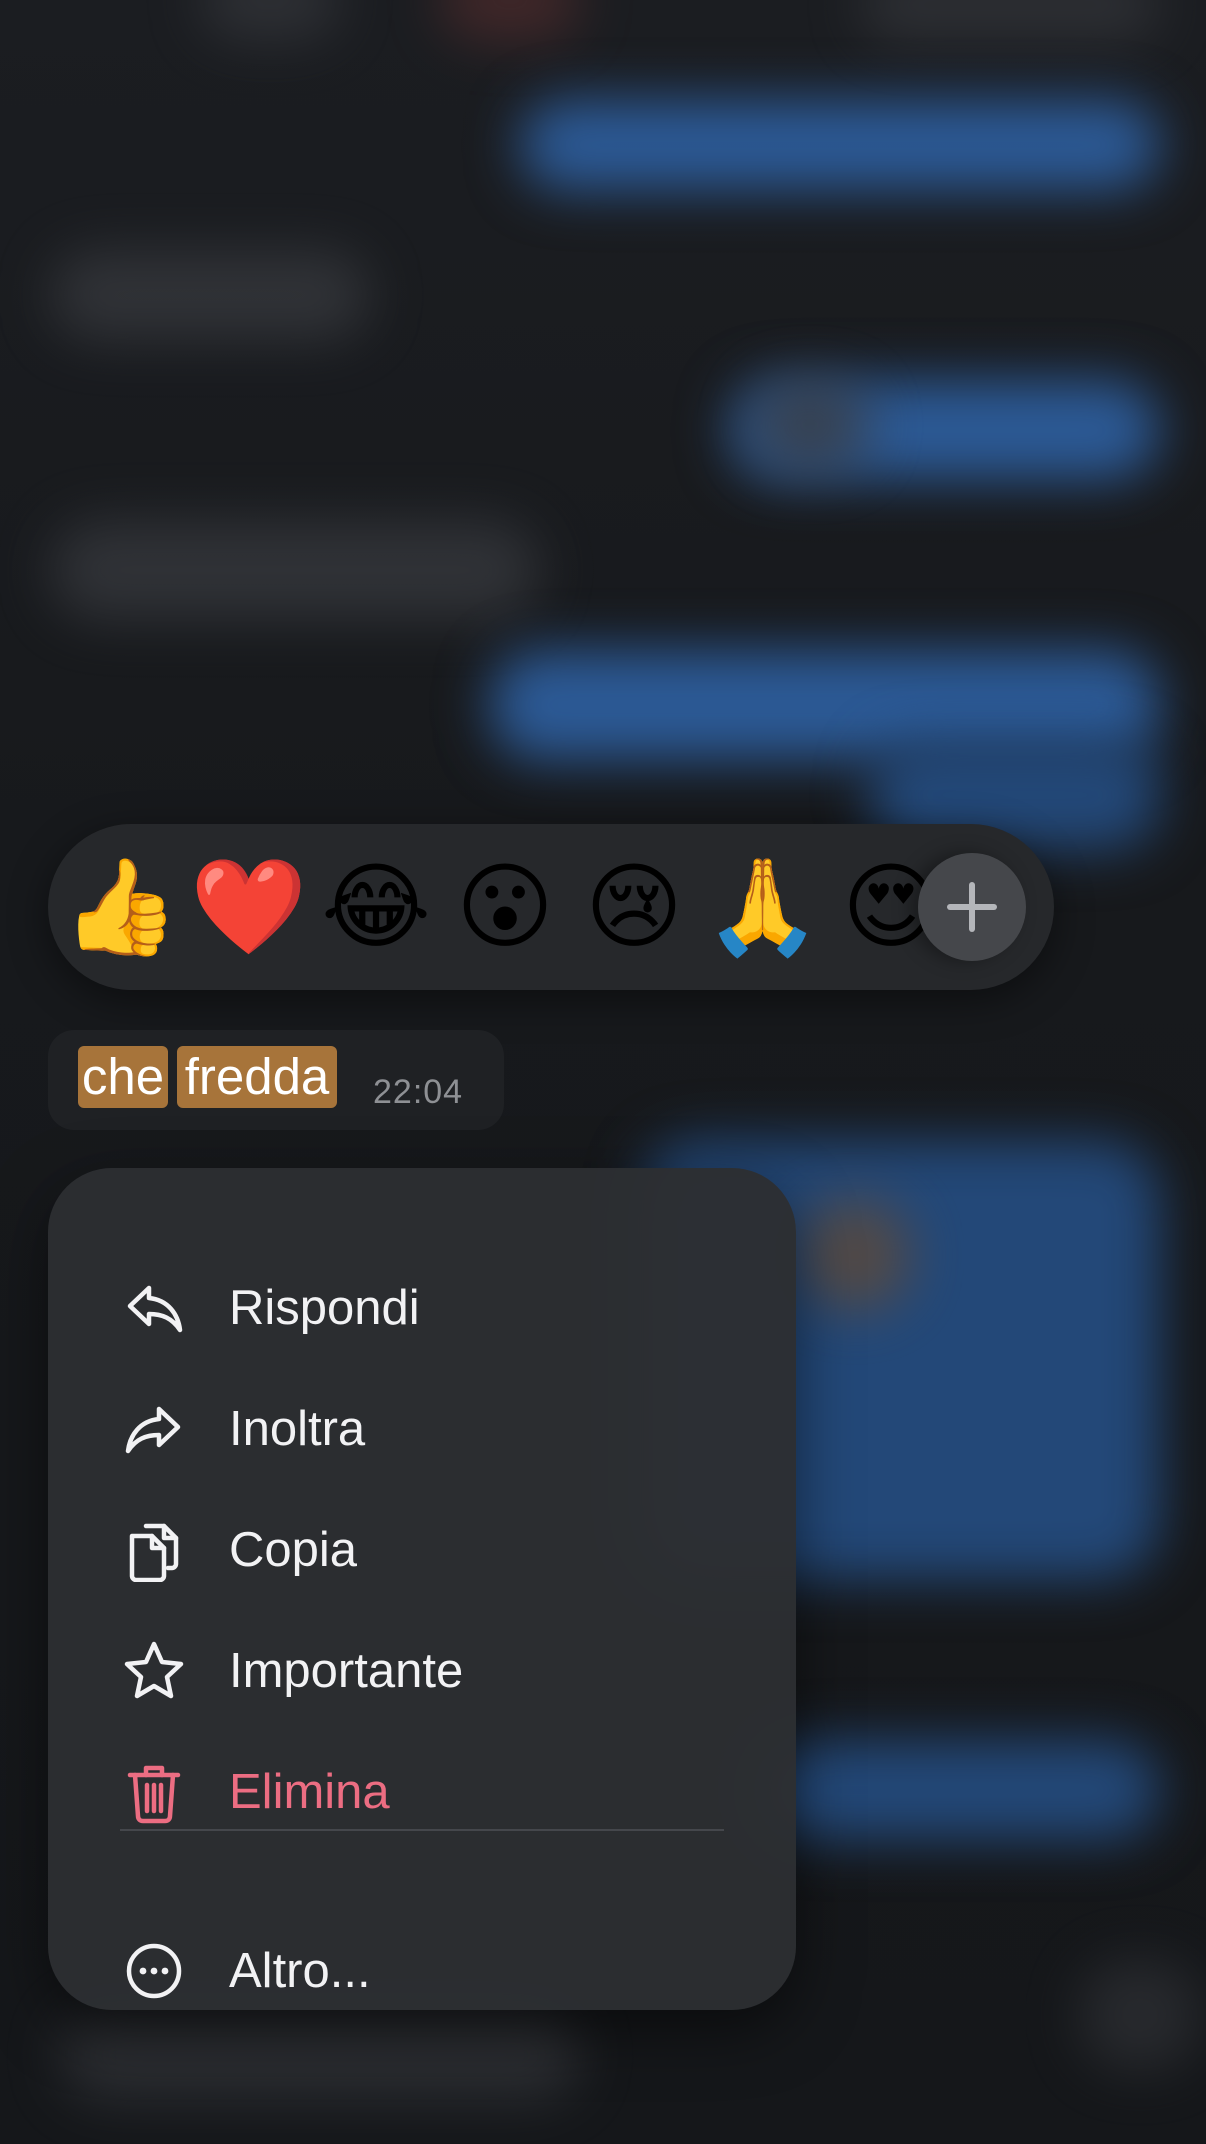 This screenshot has width=1206, height=2144. I want to click on star-icon, so click(154, 1671).